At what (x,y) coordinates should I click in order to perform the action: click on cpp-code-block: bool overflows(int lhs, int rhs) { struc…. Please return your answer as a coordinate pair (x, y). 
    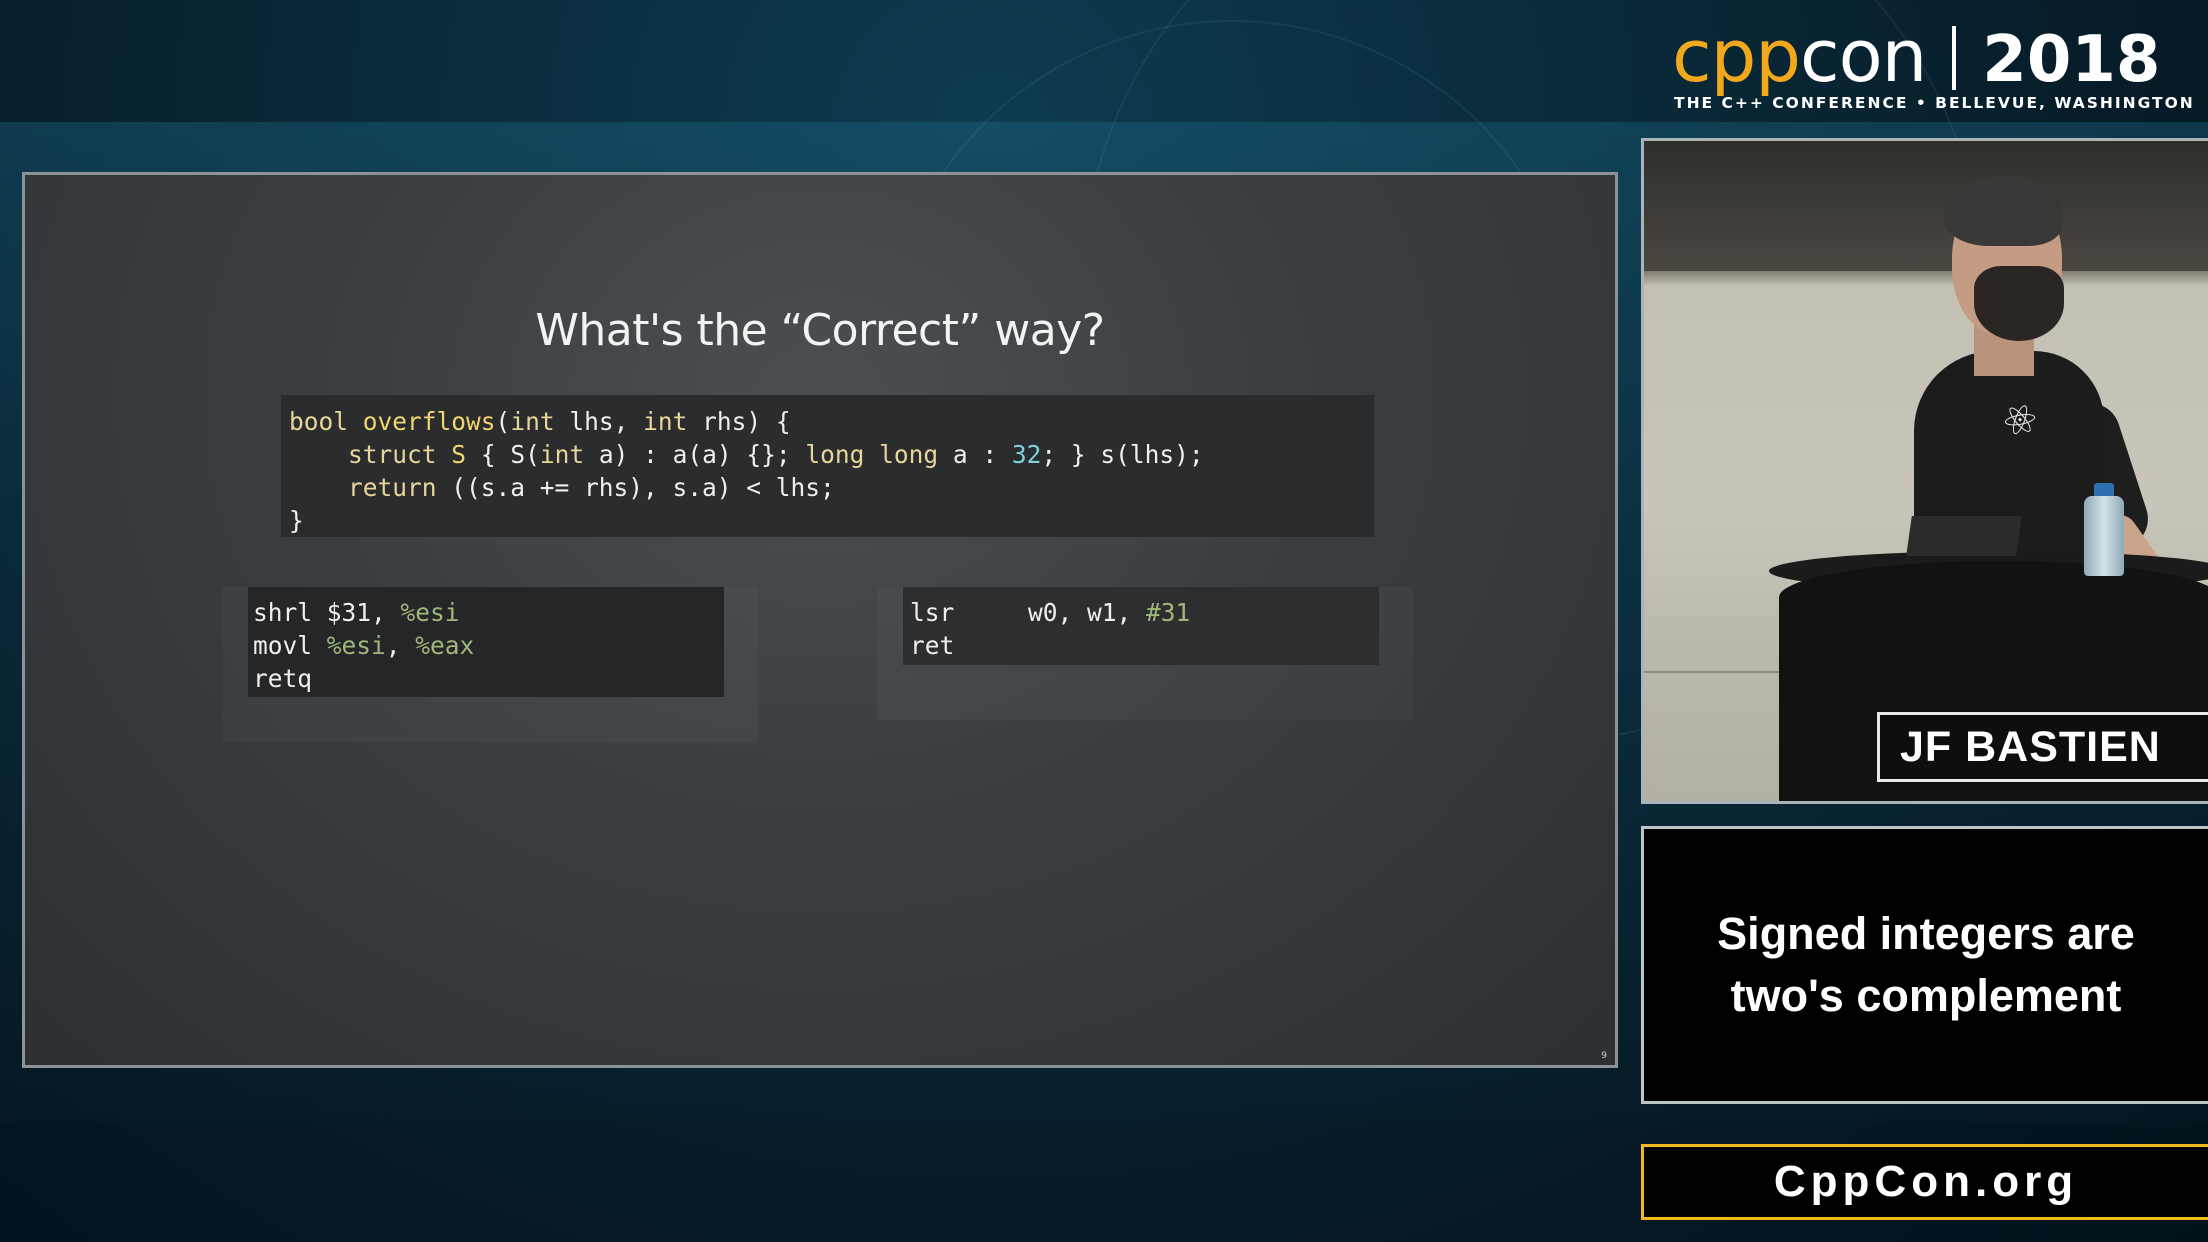
    Looking at the image, I should click on (827, 466).